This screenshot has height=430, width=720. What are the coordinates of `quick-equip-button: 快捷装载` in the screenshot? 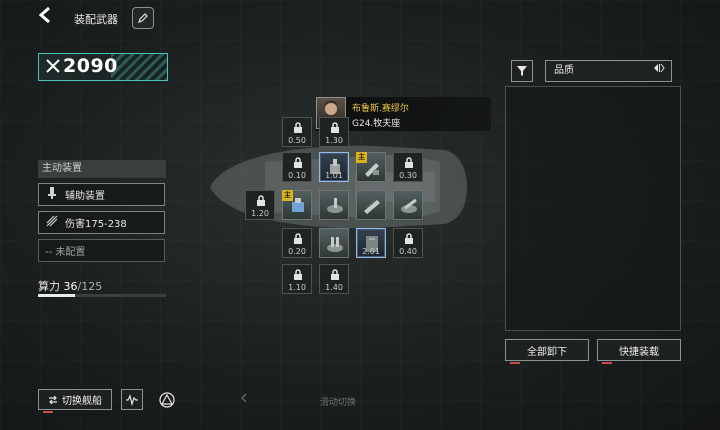 It's located at (639, 351).